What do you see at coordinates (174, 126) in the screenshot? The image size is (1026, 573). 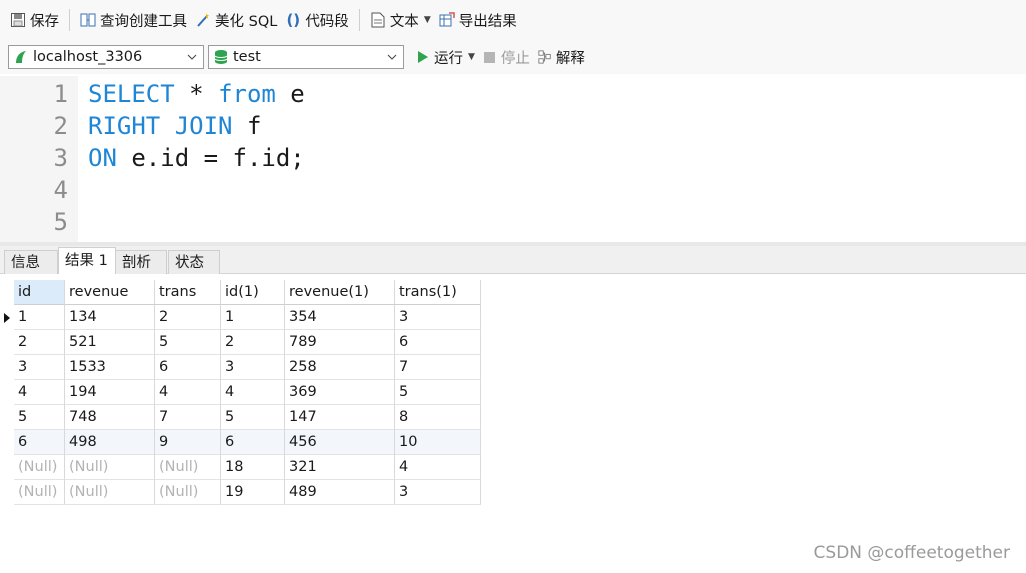 I see `code-text: RIGHT JOIN f` at bounding box center [174, 126].